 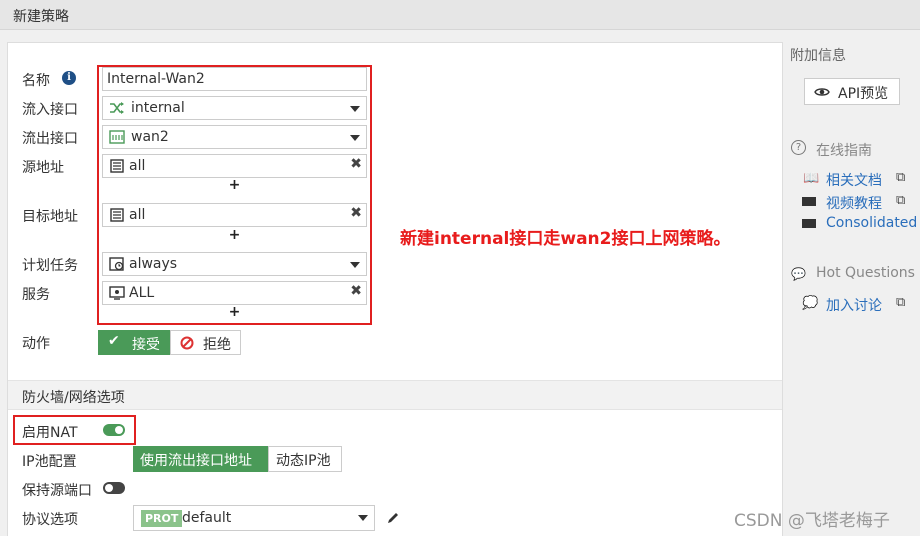 What do you see at coordinates (57, 491) in the screenshot?
I see `preserve-port-label: 保持源端口` at bounding box center [57, 491].